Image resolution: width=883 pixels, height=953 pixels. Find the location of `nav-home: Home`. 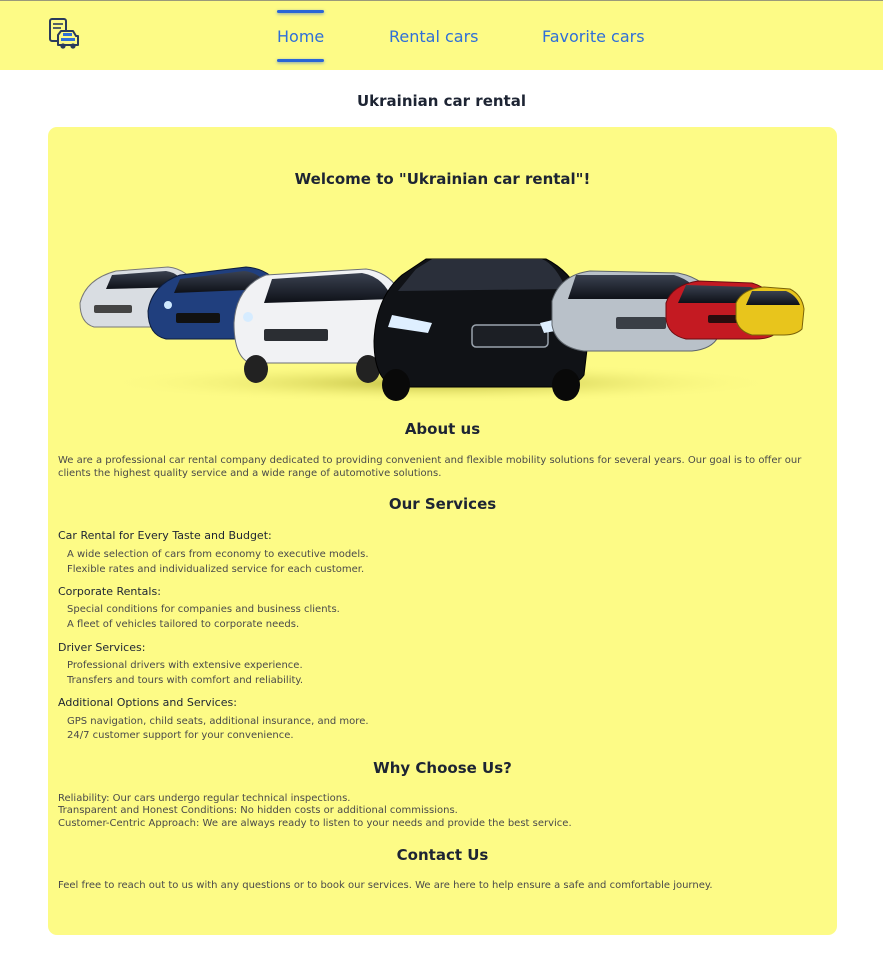

nav-home: Home is located at coordinates (301, 36).